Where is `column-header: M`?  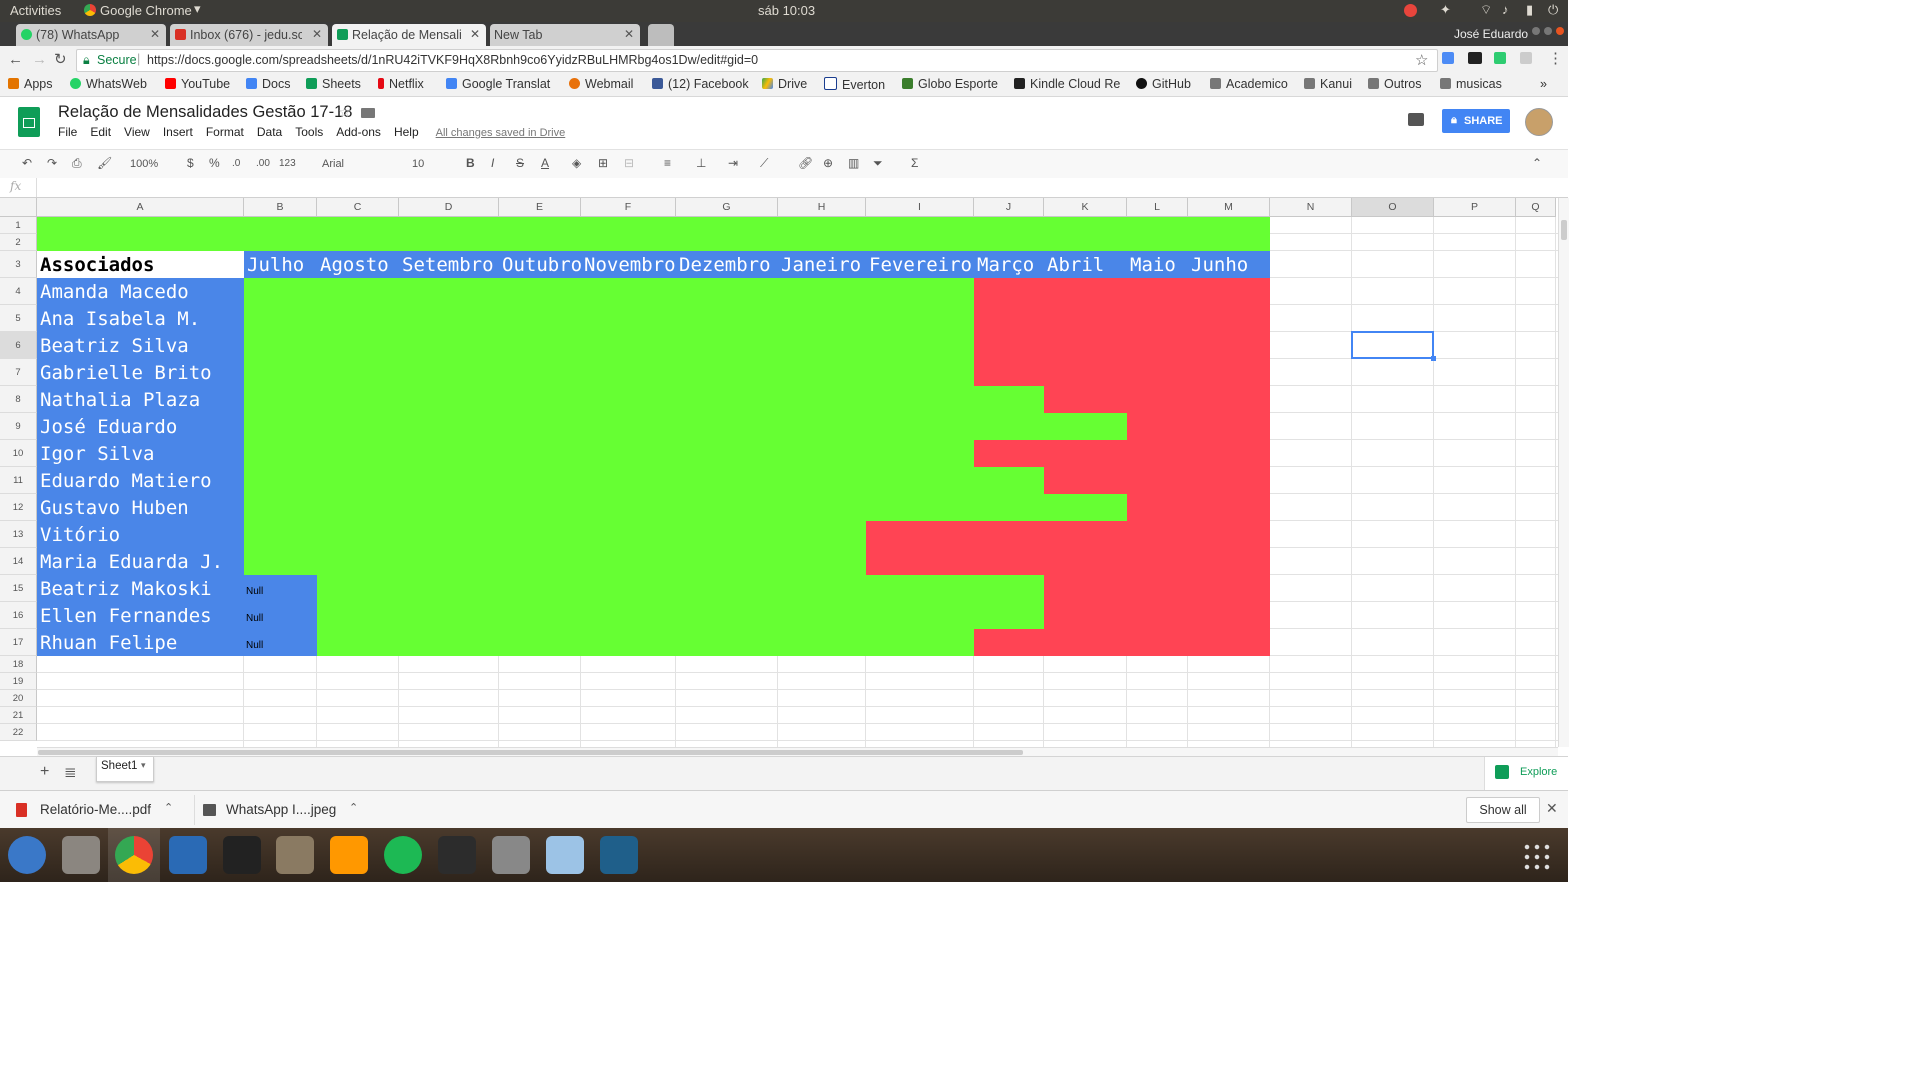
column-header: M is located at coordinates (1229, 207).